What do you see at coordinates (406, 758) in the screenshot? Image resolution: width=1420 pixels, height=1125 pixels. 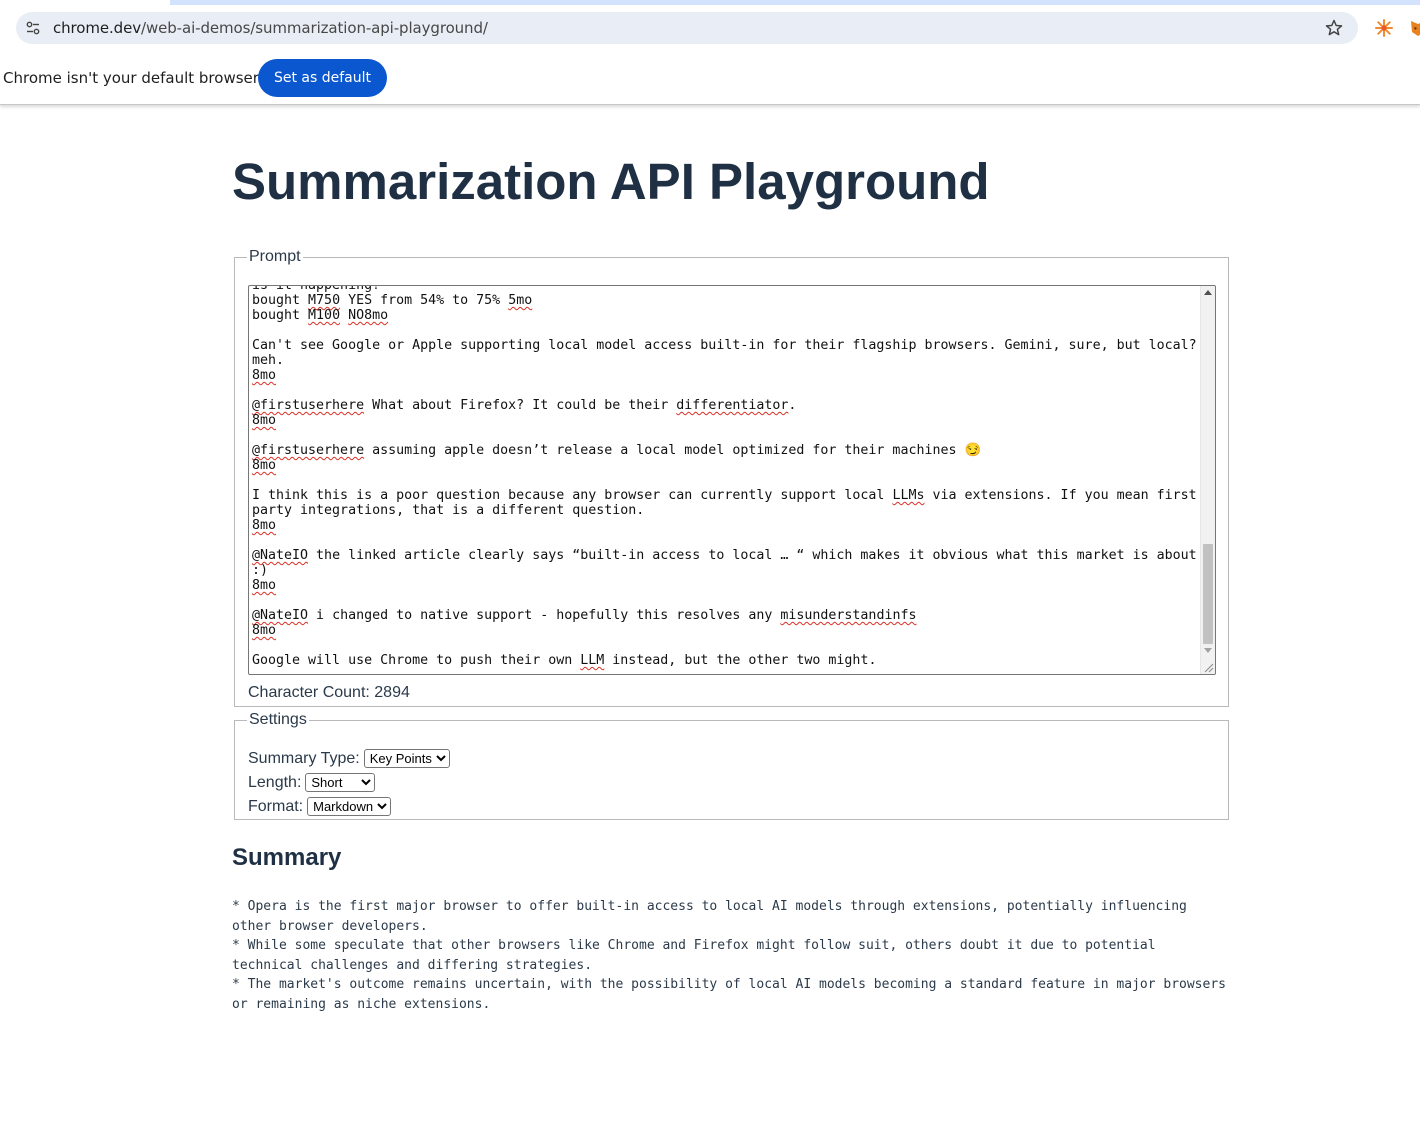 I see `summary-type-select: Key Points` at bounding box center [406, 758].